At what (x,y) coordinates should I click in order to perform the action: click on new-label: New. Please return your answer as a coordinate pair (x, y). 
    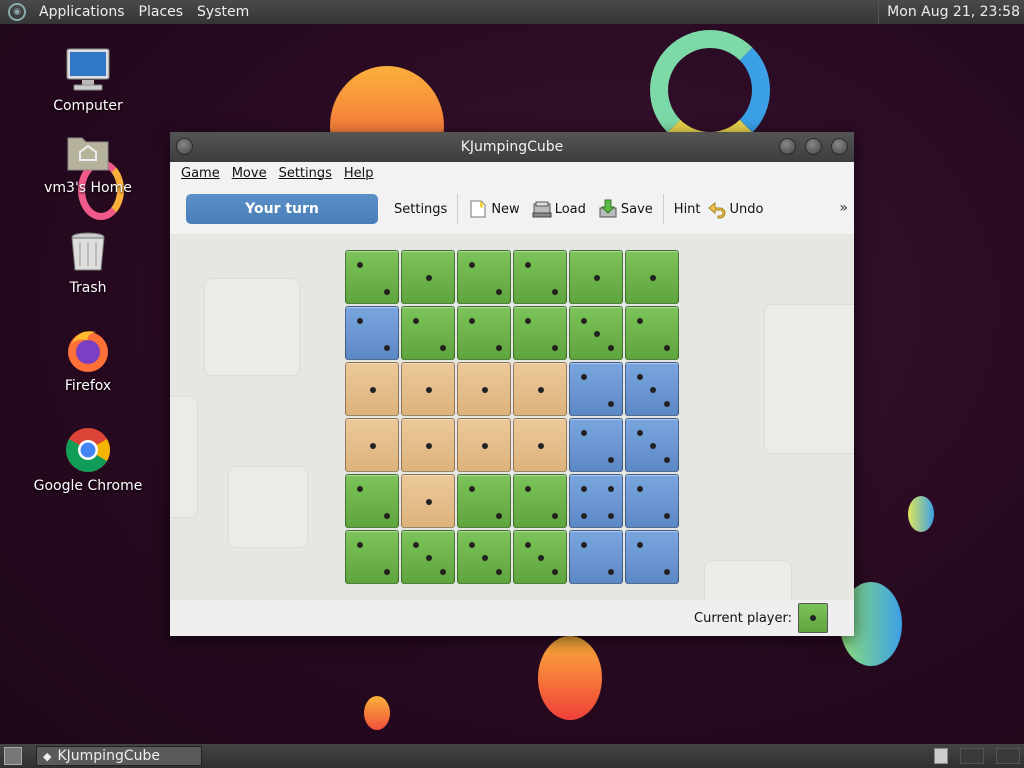
    Looking at the image, I should click on (505, 209).